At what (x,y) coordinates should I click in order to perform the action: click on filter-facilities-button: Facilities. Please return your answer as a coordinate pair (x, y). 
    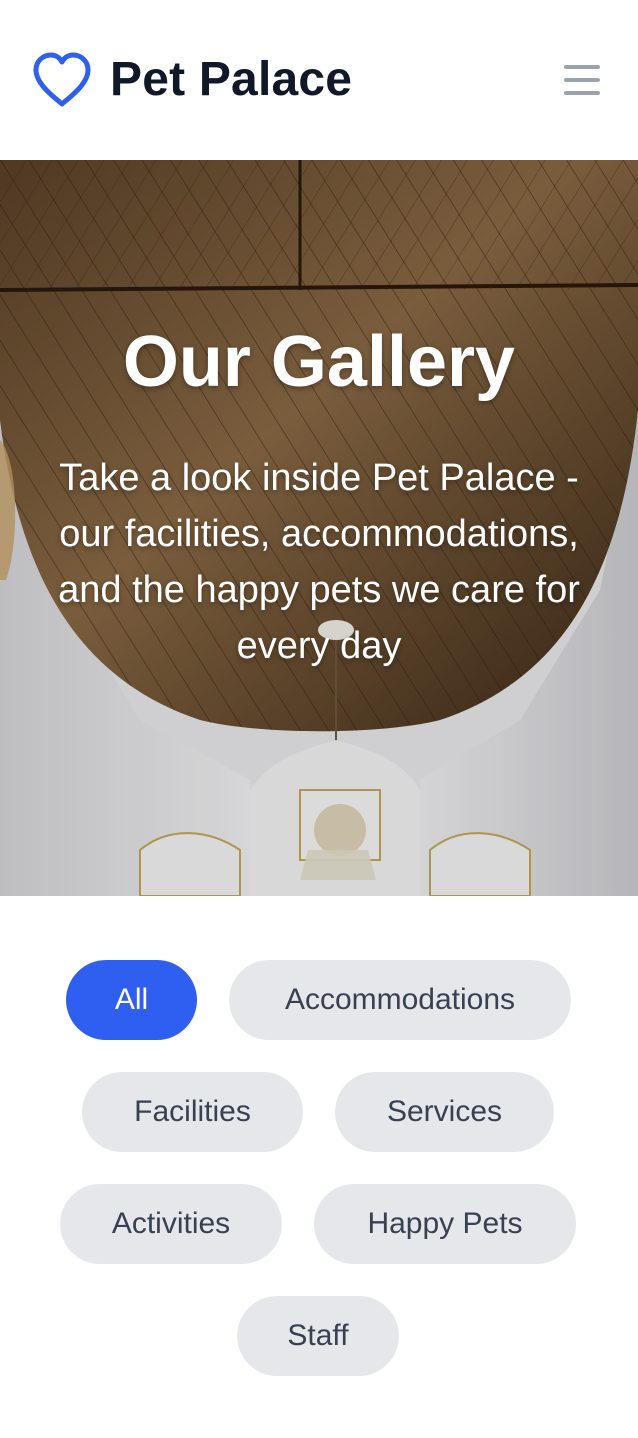
    Looking at the image, I should click on (192, 1112).